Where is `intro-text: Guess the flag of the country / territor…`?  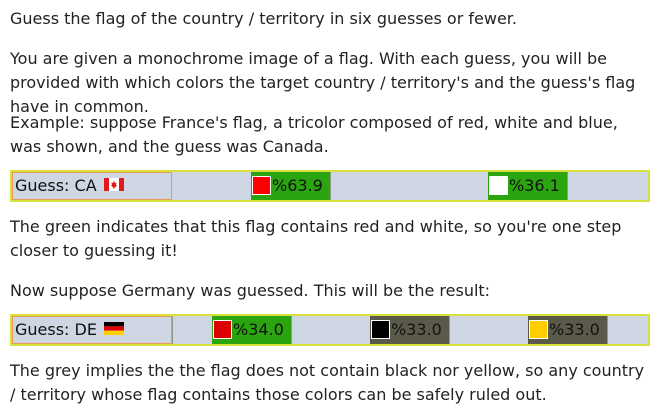
intro-text: Guess the flag of the country / territor… is located at coordinates (263, 18).